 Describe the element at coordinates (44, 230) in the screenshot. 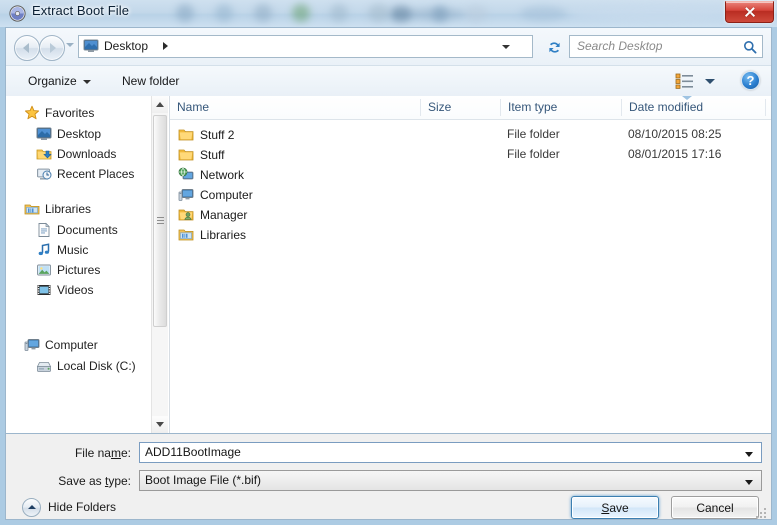

I see `documents-icon` at that location.